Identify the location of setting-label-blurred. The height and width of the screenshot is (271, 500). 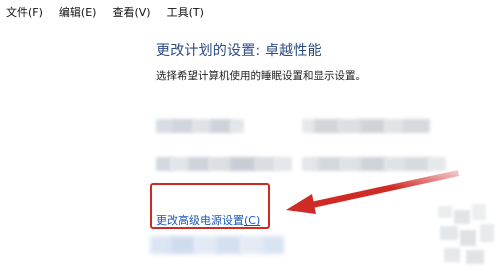
(201, 126).